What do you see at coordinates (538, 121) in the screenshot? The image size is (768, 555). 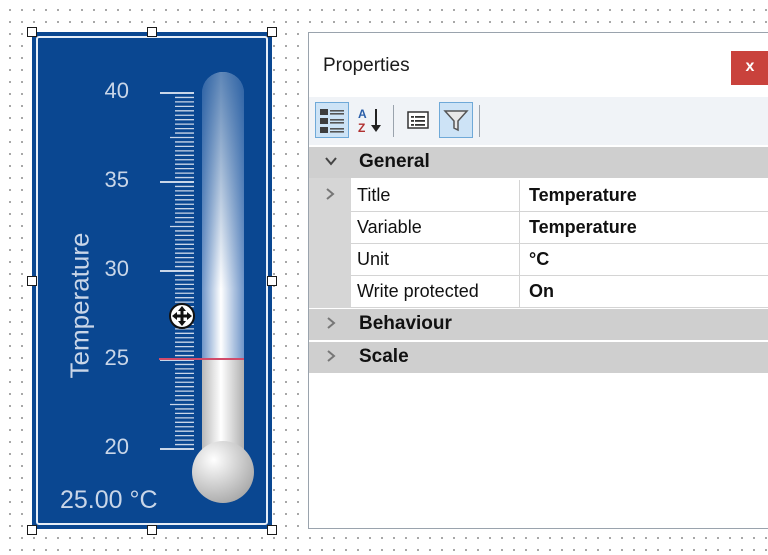 I see `property-toolbar: A Z` at bounding box center [538, 121].